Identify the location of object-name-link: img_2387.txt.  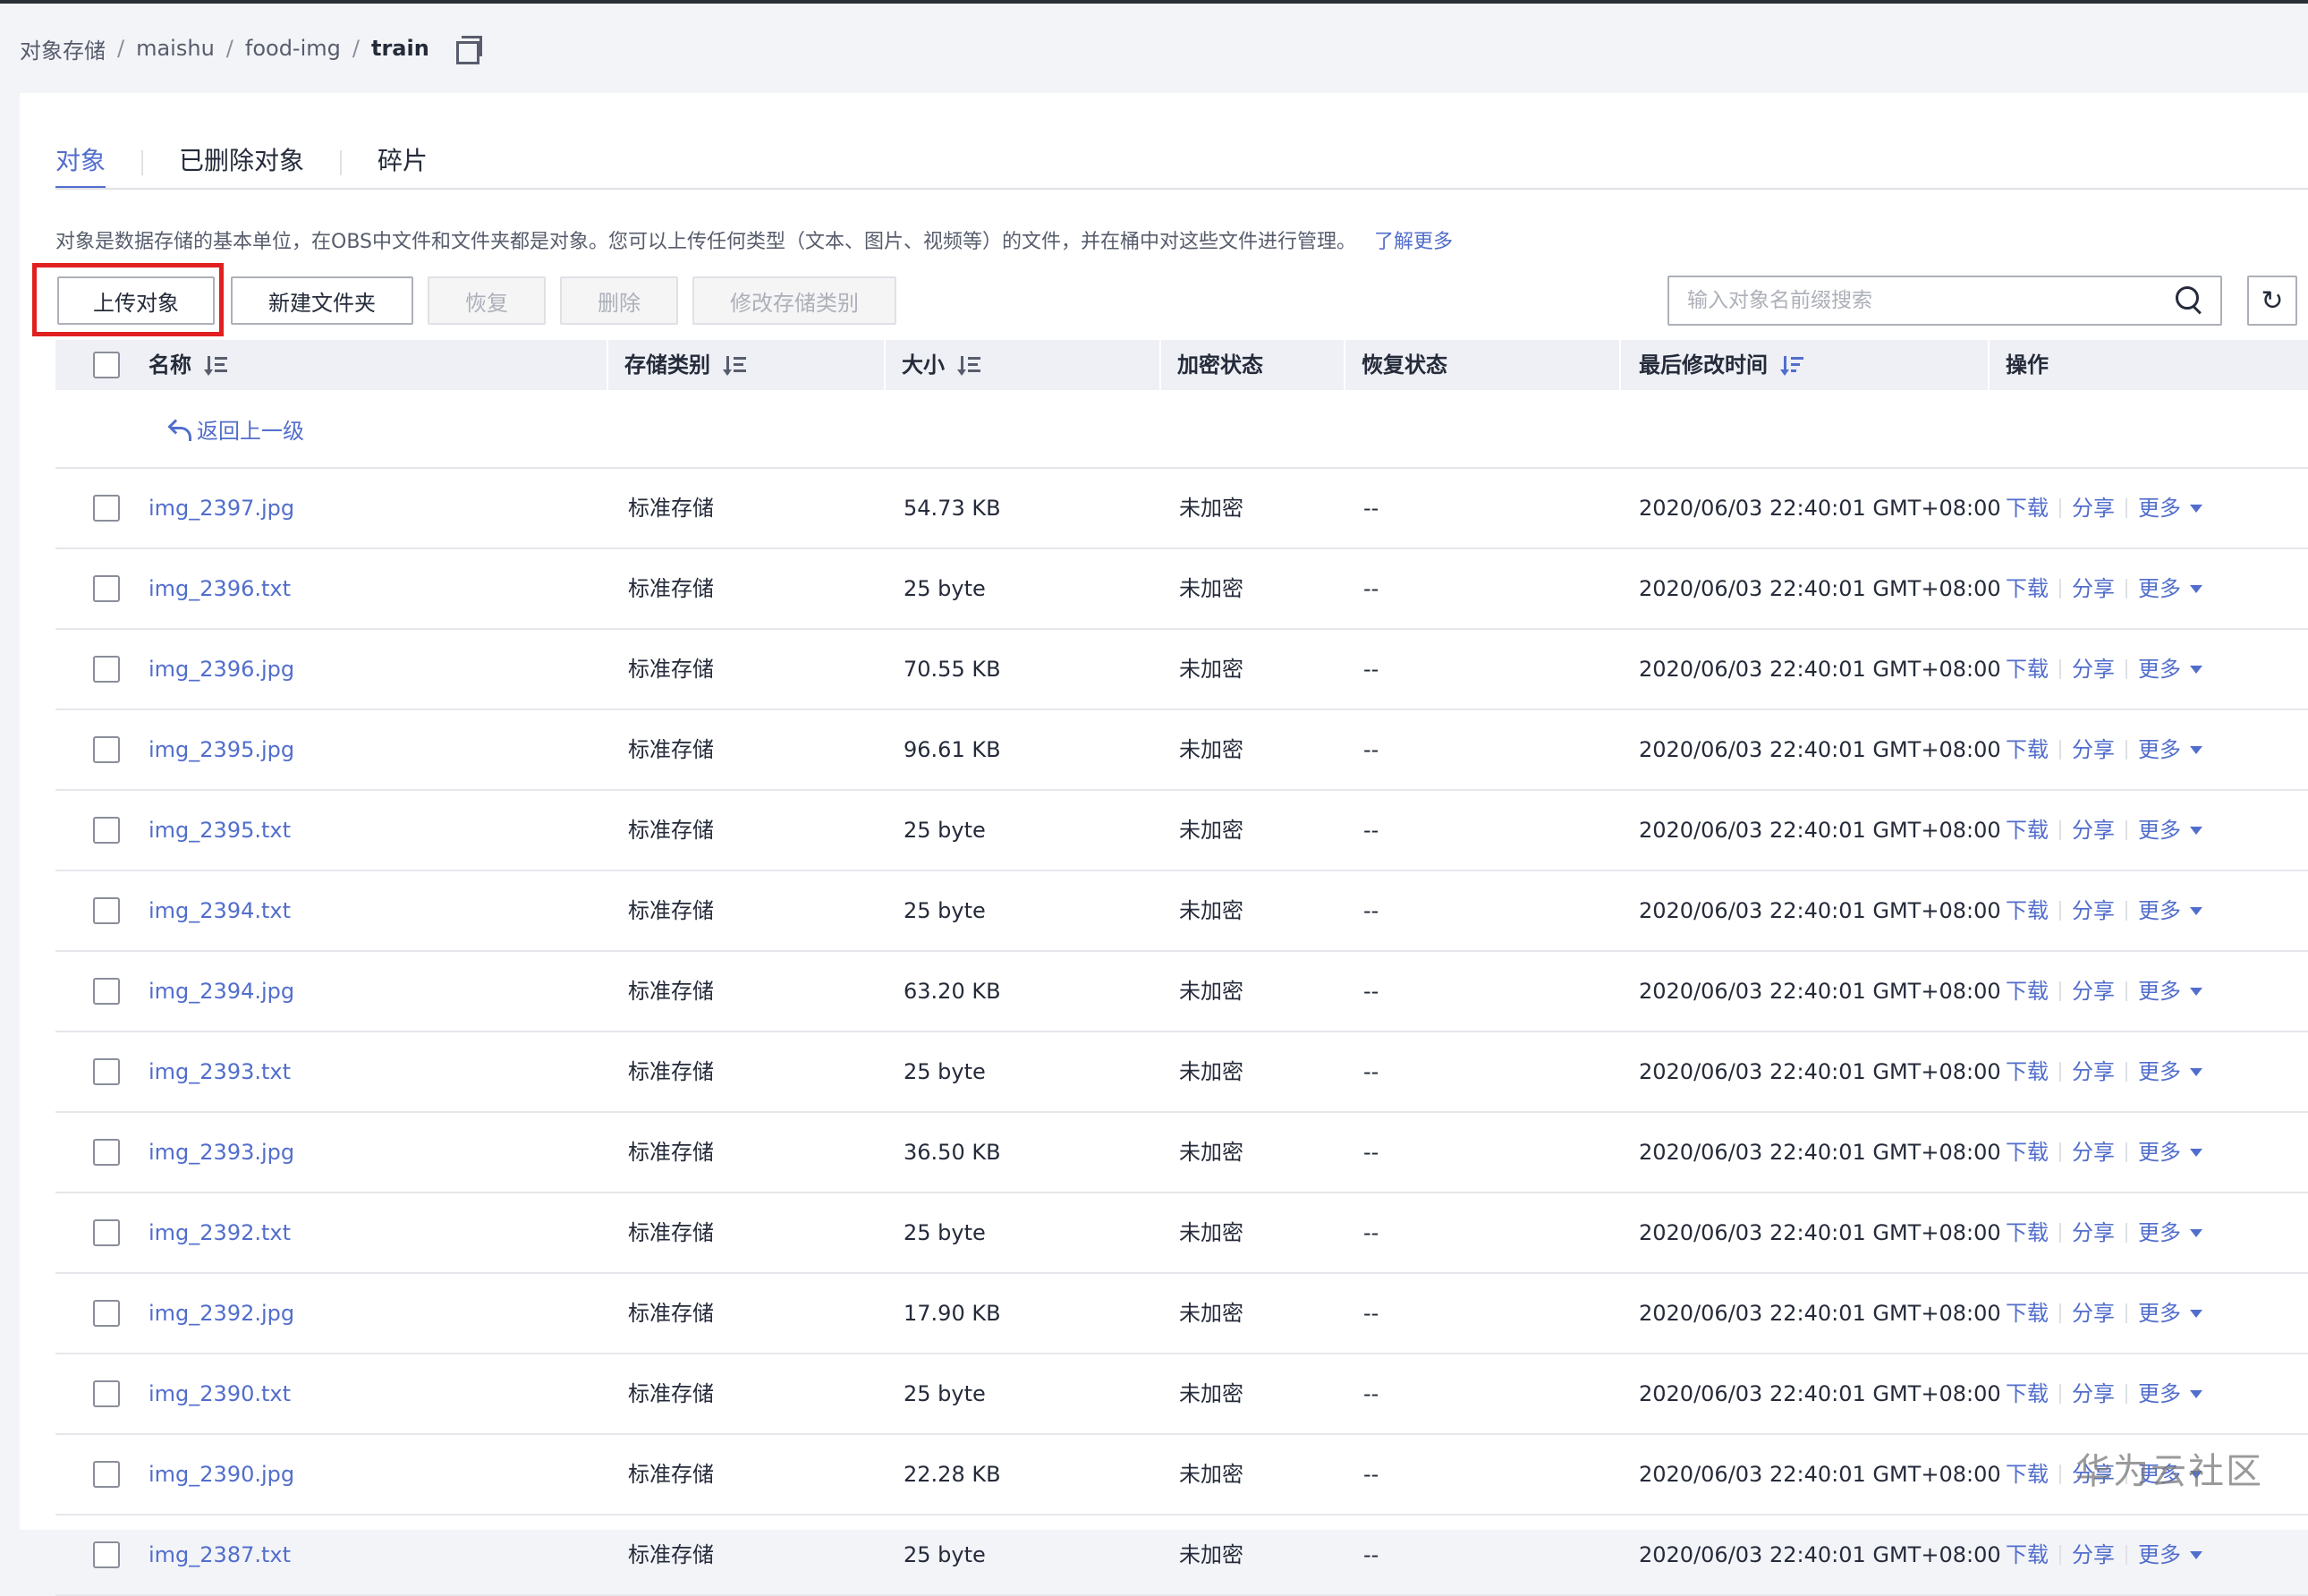
(219, 1554).